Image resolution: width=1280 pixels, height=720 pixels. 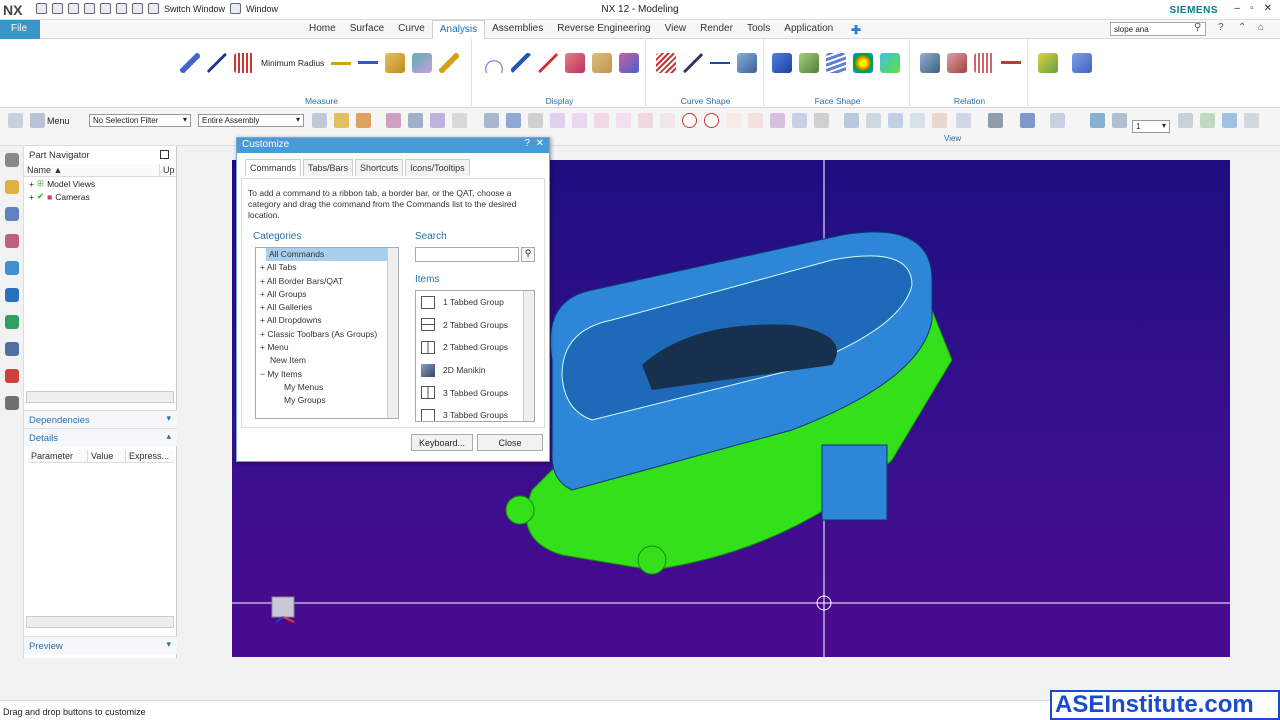 I want to click on curve-comb-icon, so click(x=666, y=63).